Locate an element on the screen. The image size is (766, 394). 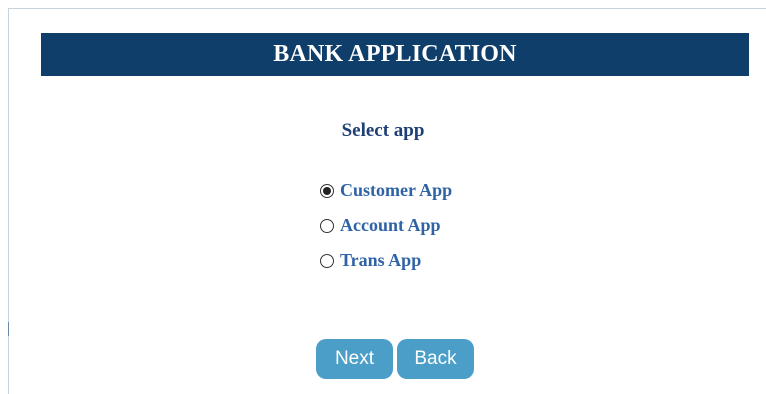
radio-option-customer-app: Customer App is located at coordinates (420, 190).